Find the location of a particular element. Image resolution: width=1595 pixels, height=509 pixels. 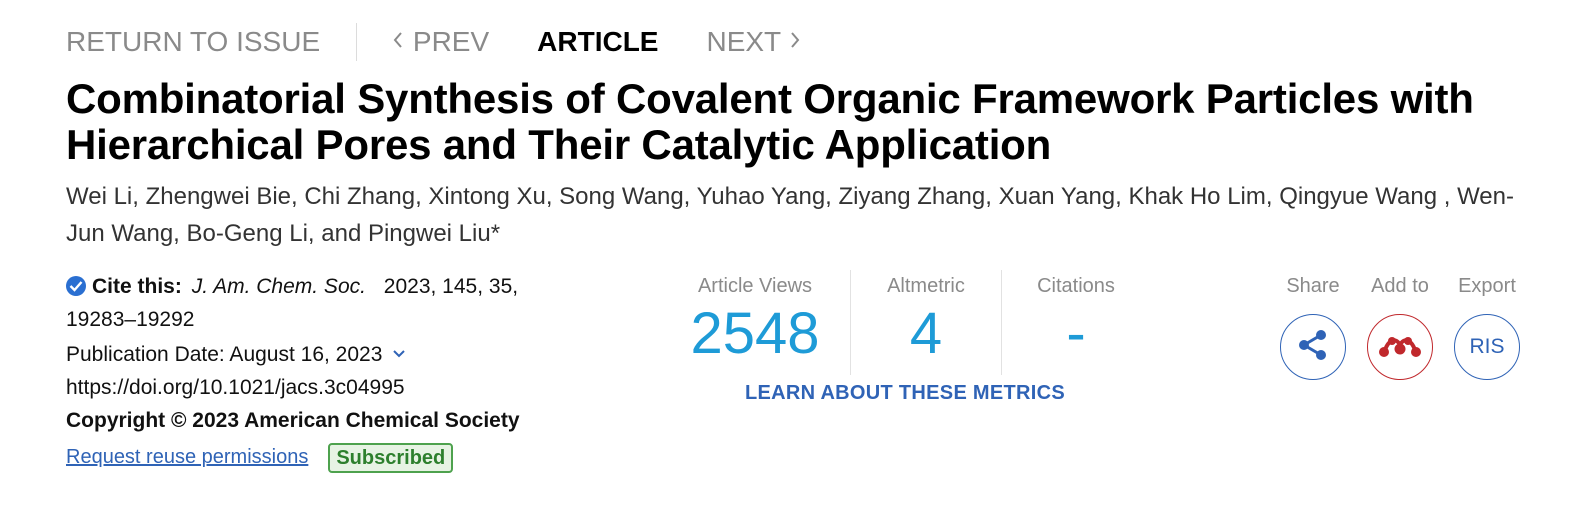

add-to-action: Add to is located at coordinates (1400, 325).